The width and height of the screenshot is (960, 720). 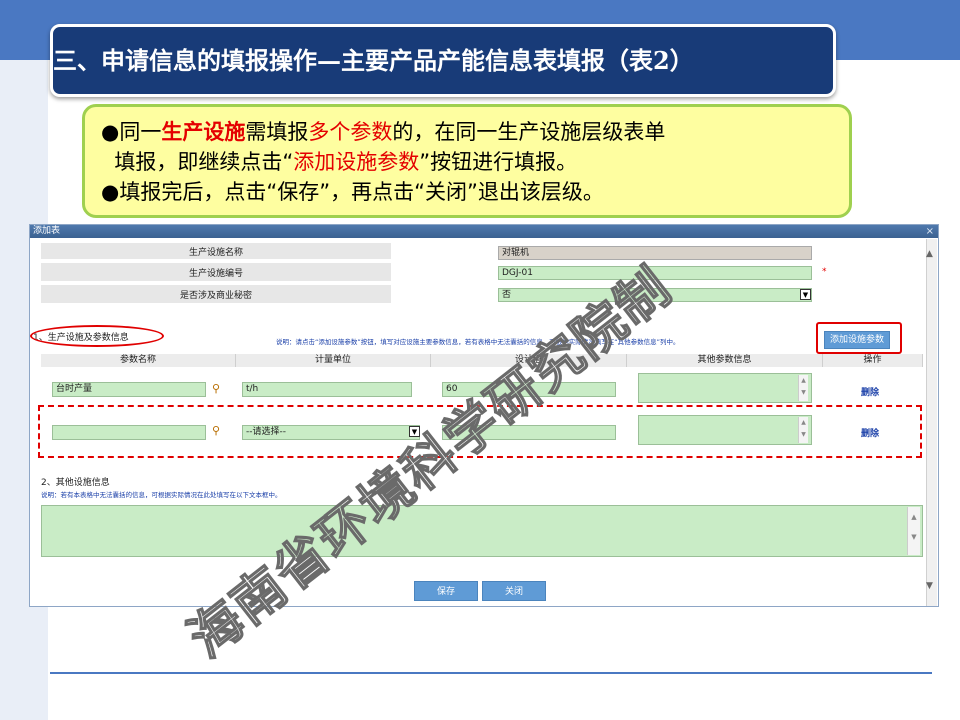 I want to click on header-unit: 计量单位, so click(x=333, y=360).